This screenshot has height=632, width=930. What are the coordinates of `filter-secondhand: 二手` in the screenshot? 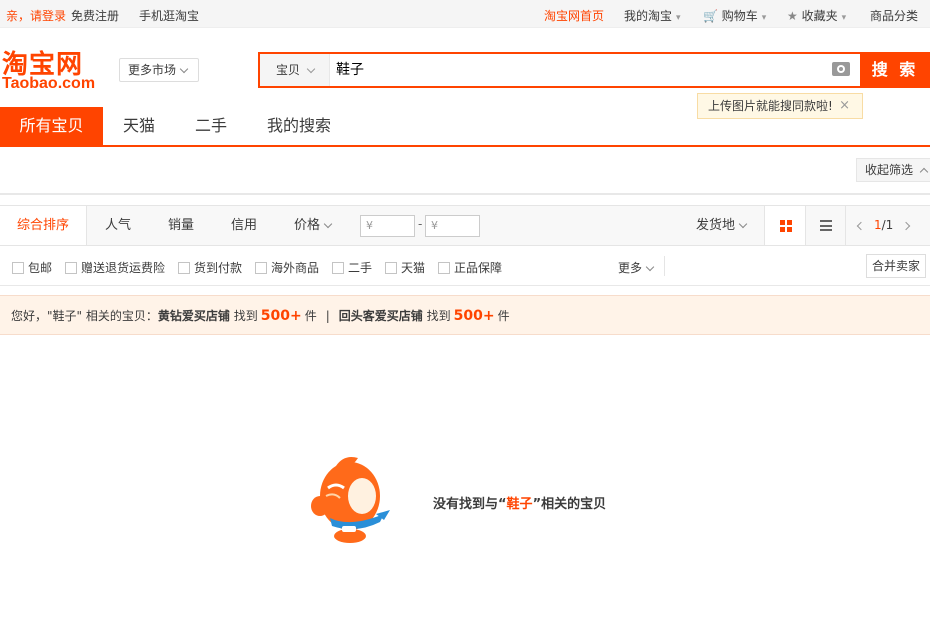 It's located at (352, 267).